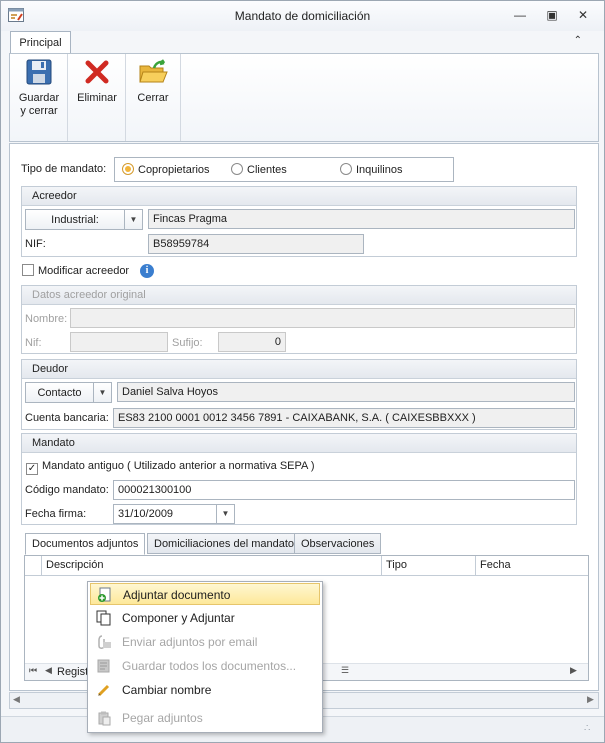 This screenshot has width=605, height=743. What do you see at coordinates (33, 670) in the screenshot?
I see `first-record-icon: ⏮` at bounding box center [33, 670].